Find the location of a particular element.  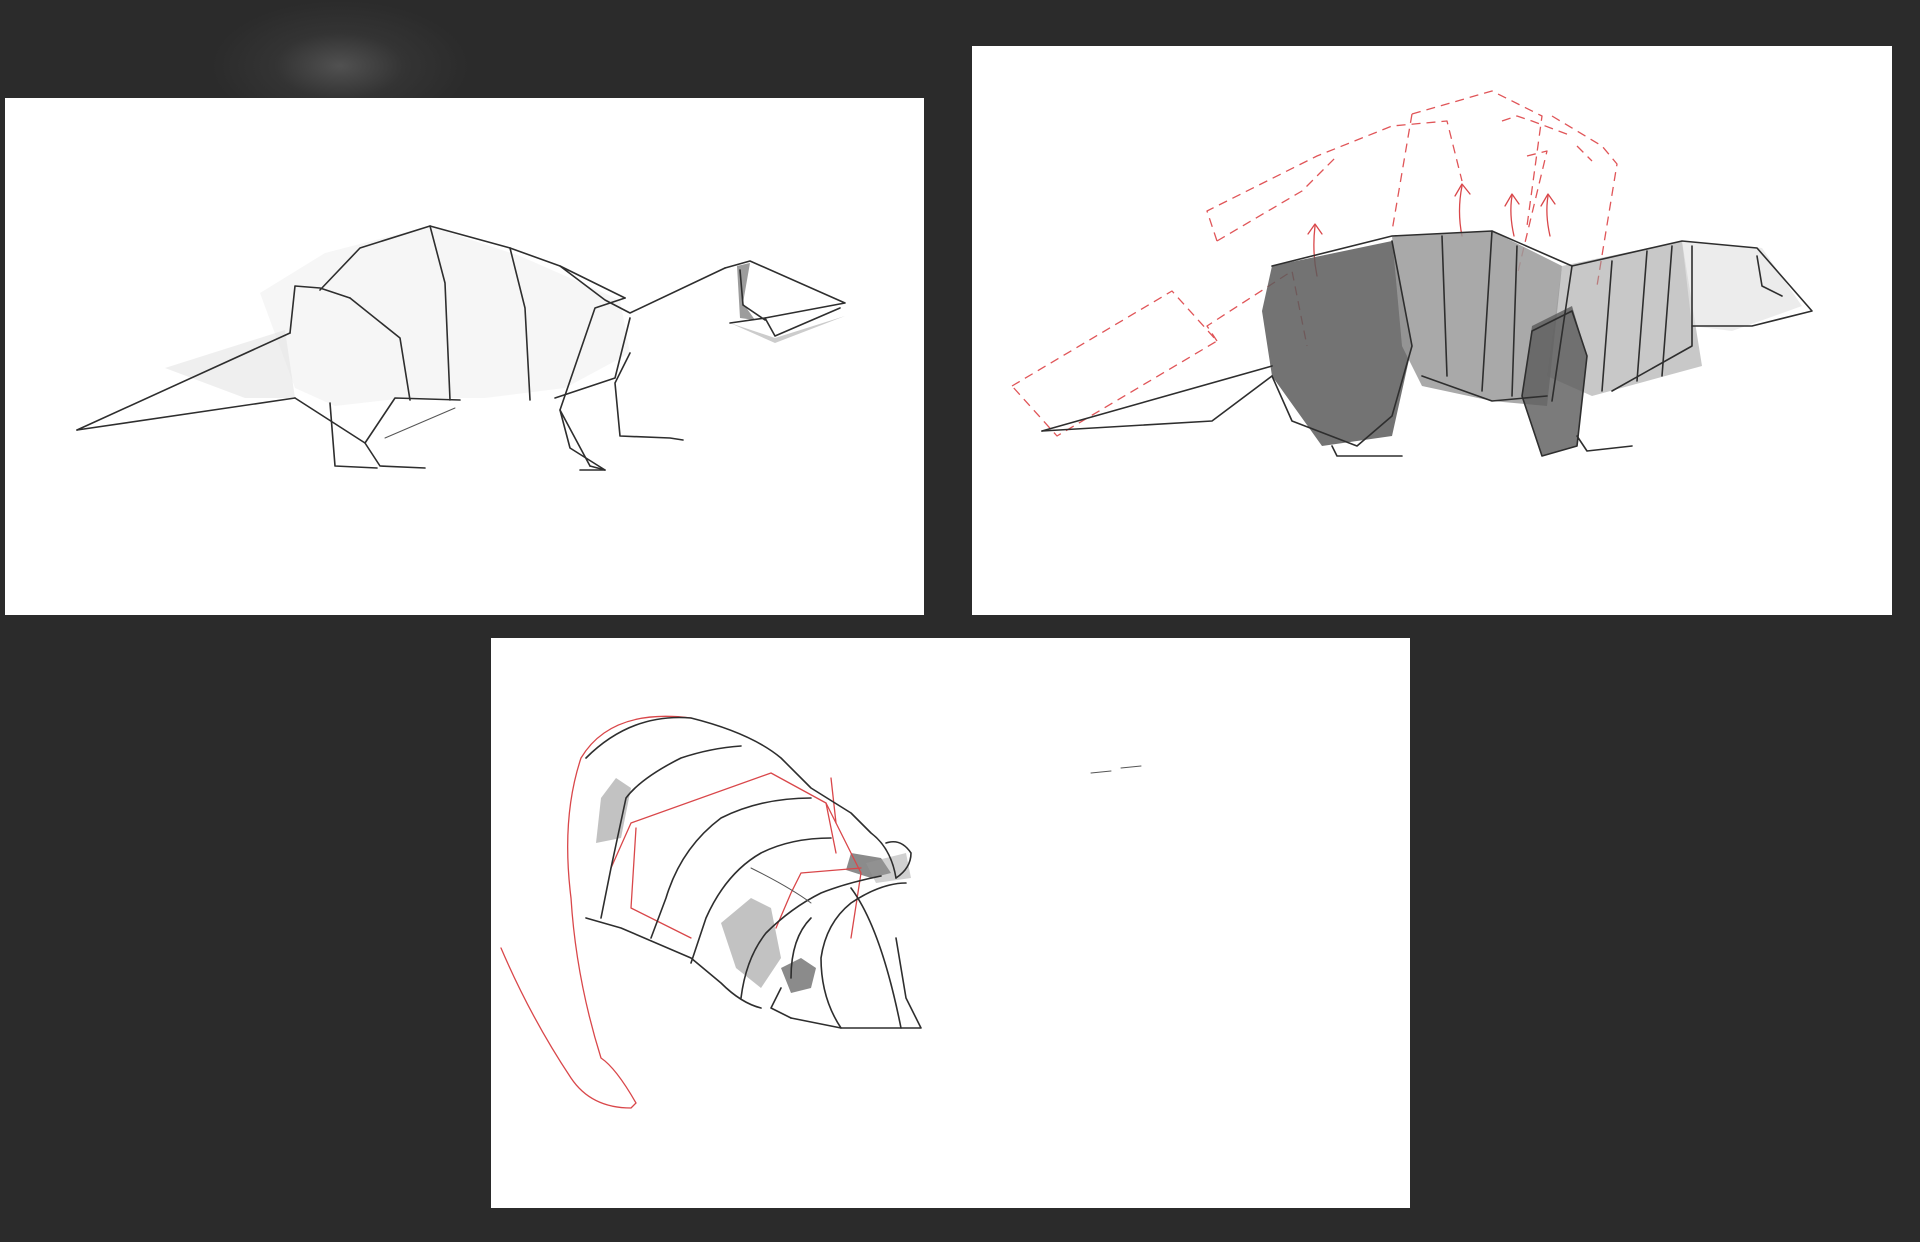

otter-shaded-study is located at coordinates (1412, 273).